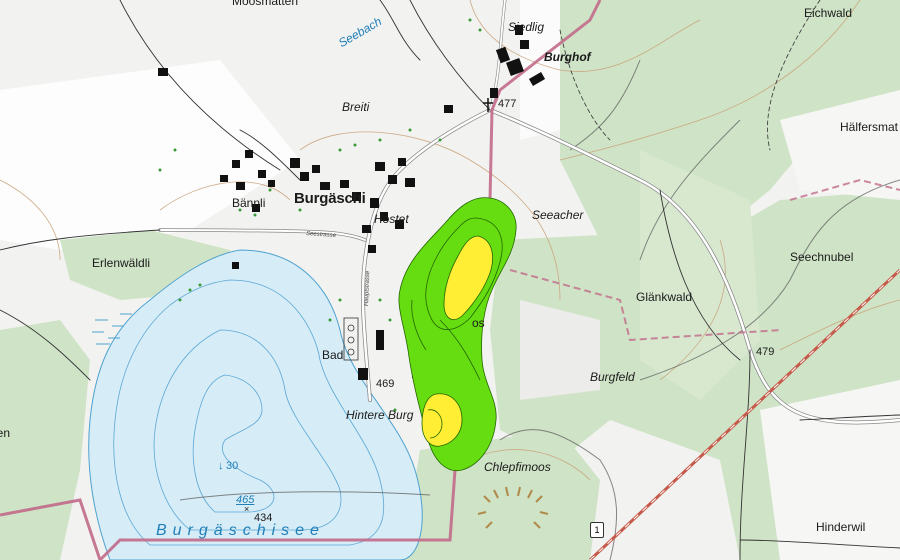 This screenshot has height=560, width=900. Describe the element at coordinates (356, 107) in the screenshot. I see `label-breiti: Breiti` at that location.